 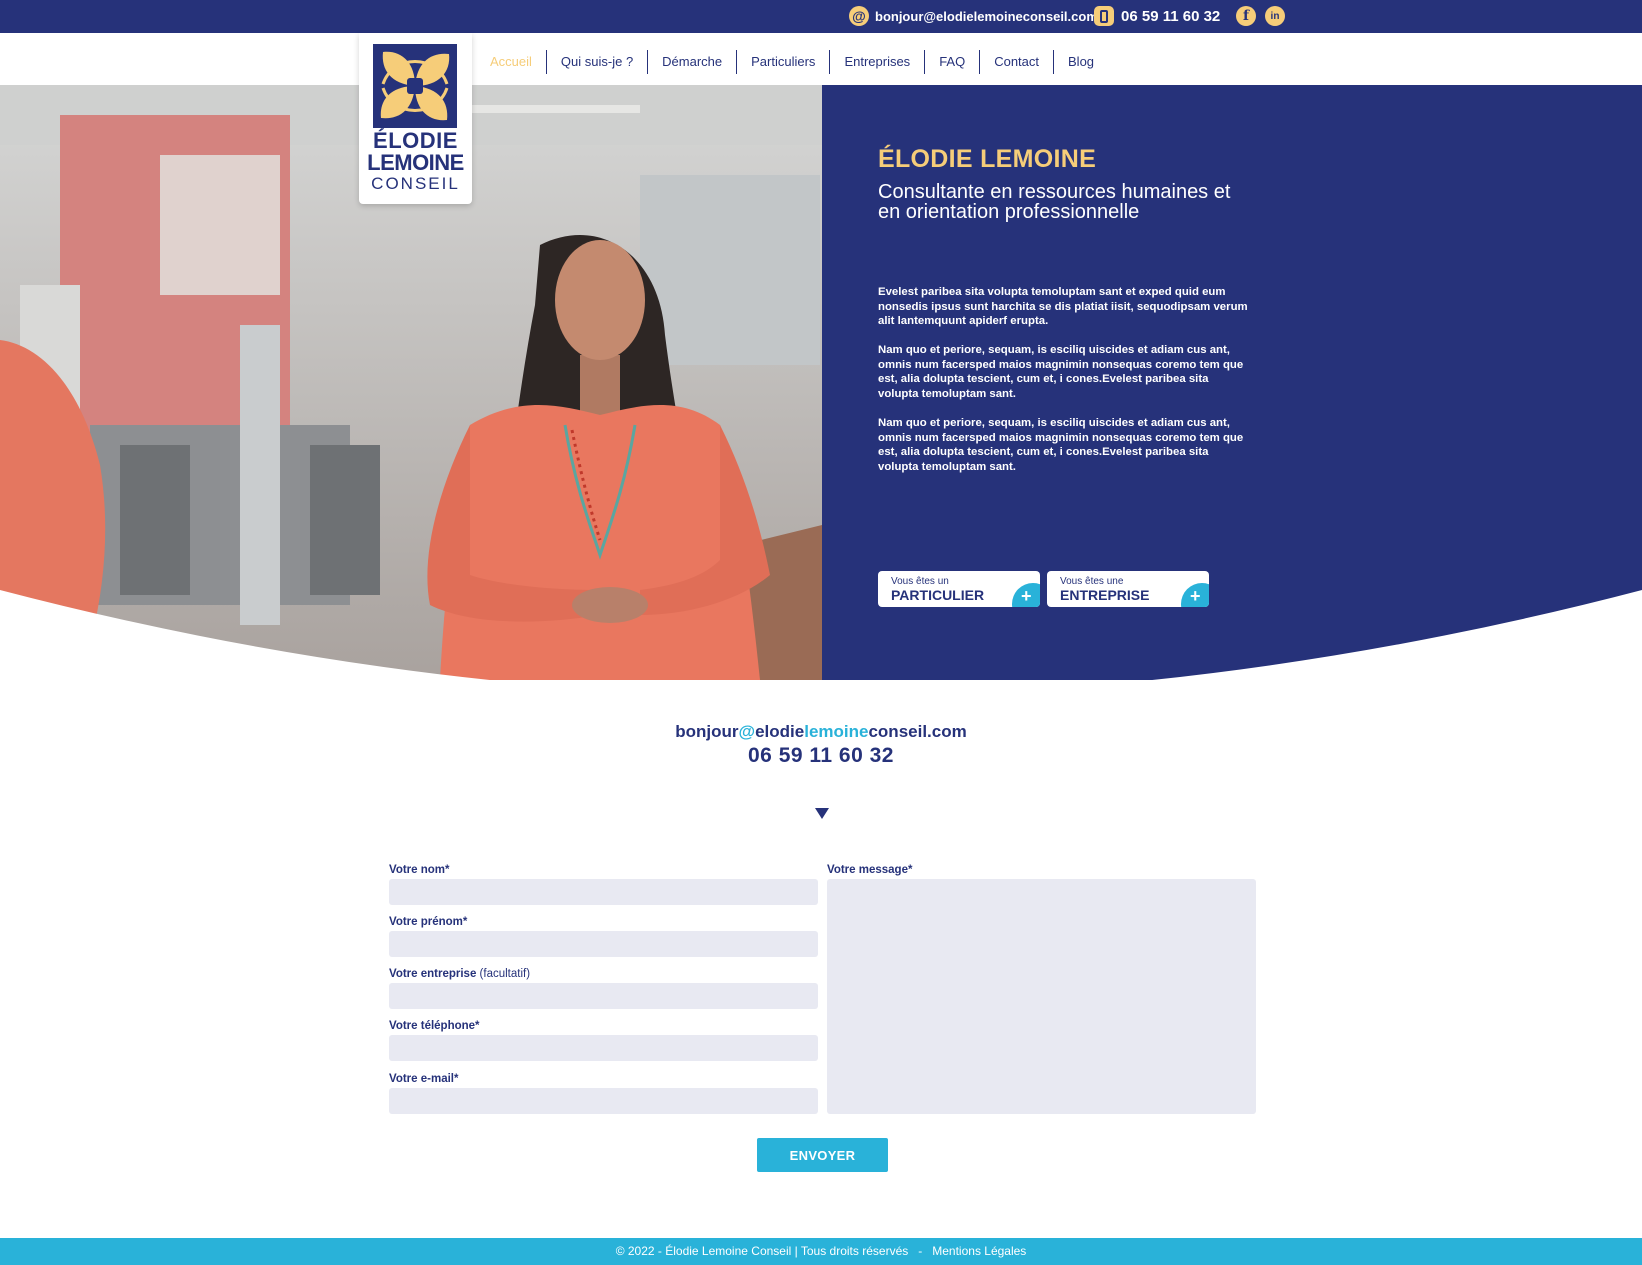 I want to click on entreprise-optional-text: (facultatif), so click(x=503, y=974).